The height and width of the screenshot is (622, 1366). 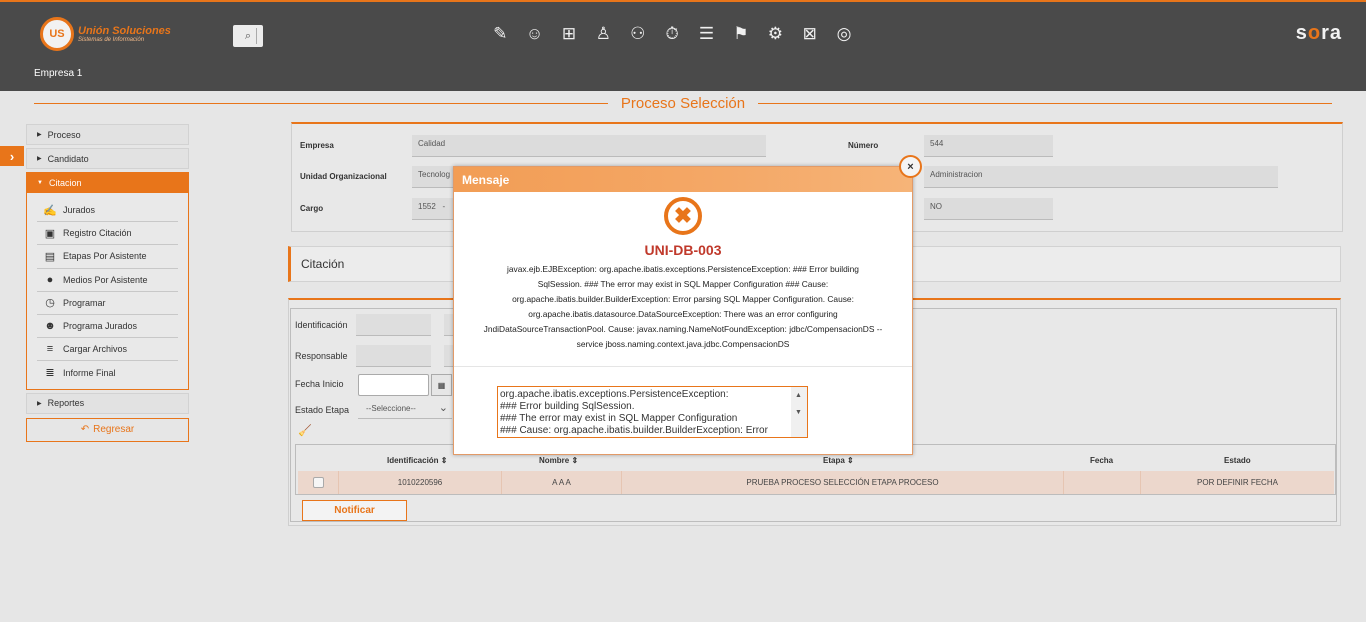 I want to click on column-header-fecha: Fecha, so click(x=1101, y=460).